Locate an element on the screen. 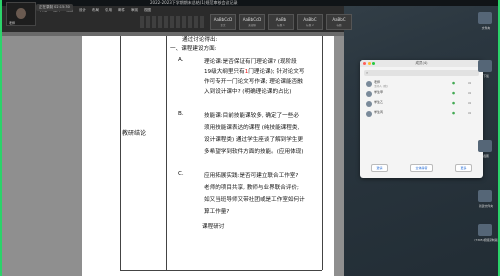 This screenshot has width=500, height=276. doc-line: 须用技能课表达的课程 (纯技能课程类, is located at coordinates (252, 128).